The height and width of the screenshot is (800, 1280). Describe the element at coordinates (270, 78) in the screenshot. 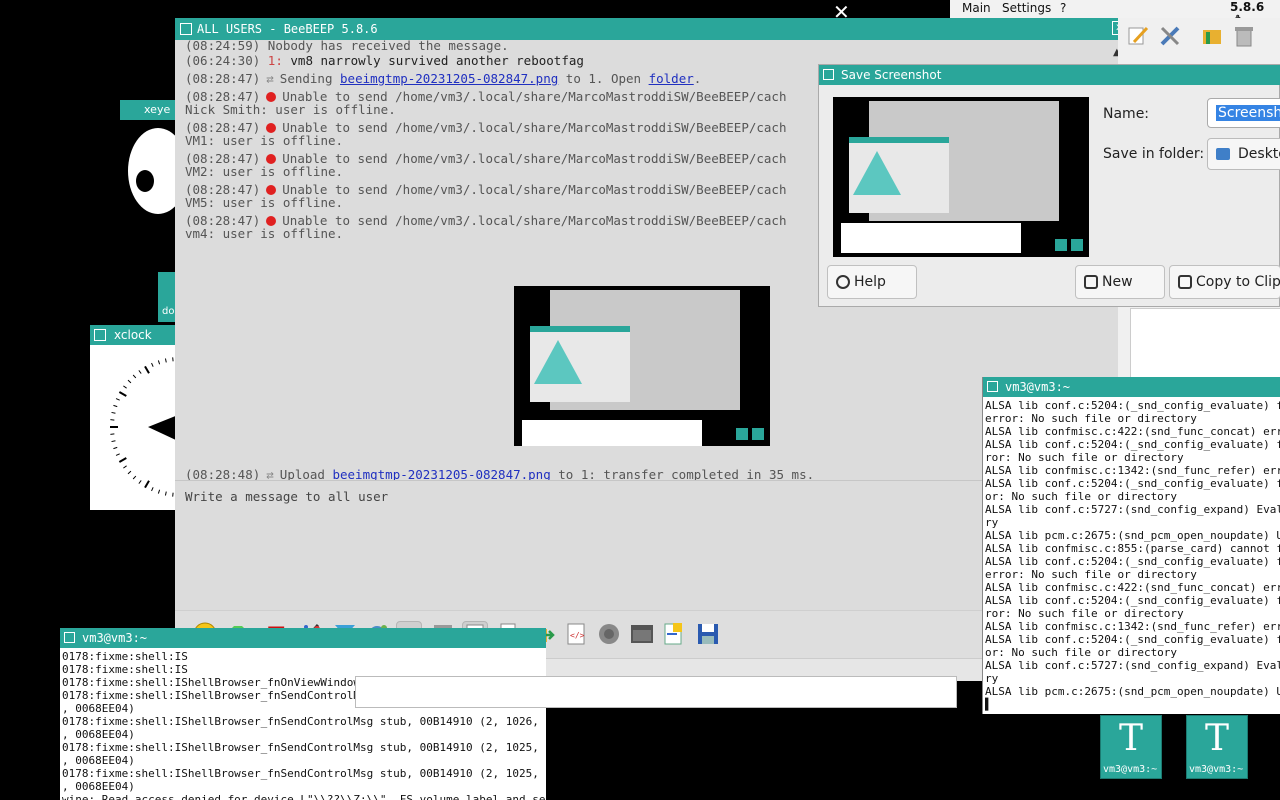

I see `file-transfer-icon: ⇄` at that location.